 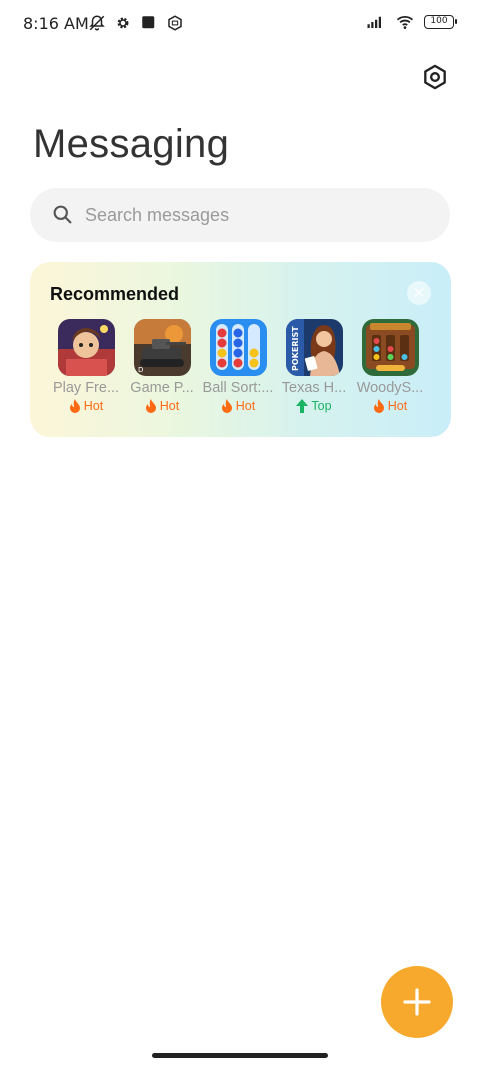 I want to click on signal-icon, so click(x=374, y=22).